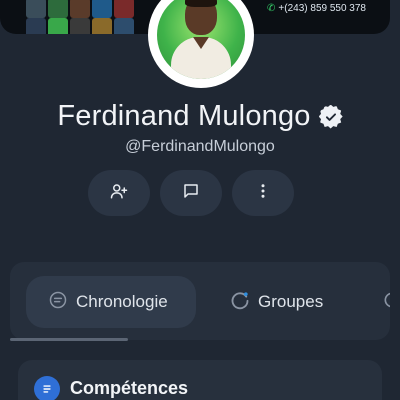 Image resolution: width=400 pixels, height=400 pixels. What do you see at coordinates (200, 146) in the screenshot?
I see `profile-handle: @FerdinandMulongo` at bounding box center [200, 146].